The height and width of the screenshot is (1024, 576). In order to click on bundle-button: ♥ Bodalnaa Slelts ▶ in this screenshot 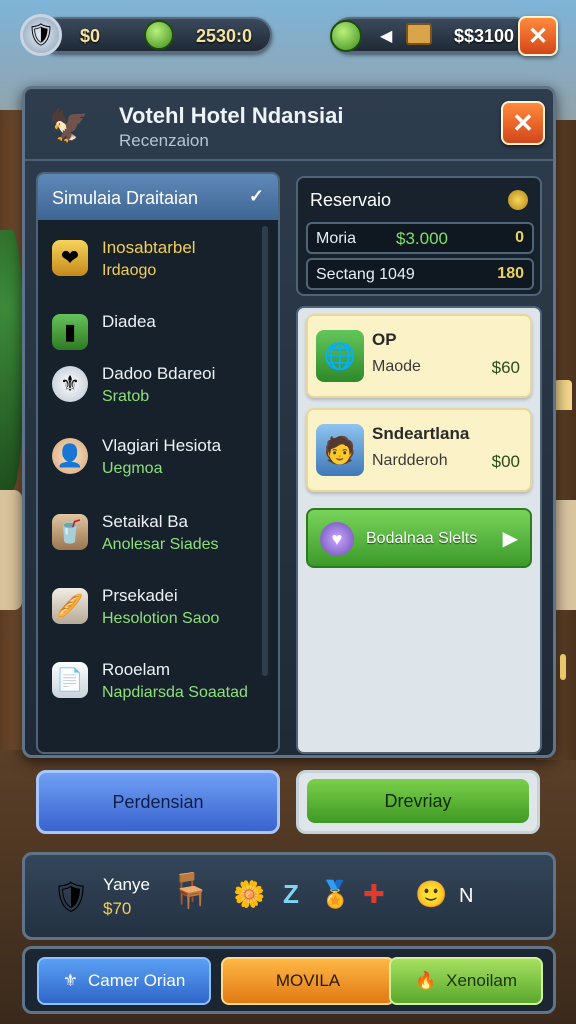, I will do `click(419, 538)`.